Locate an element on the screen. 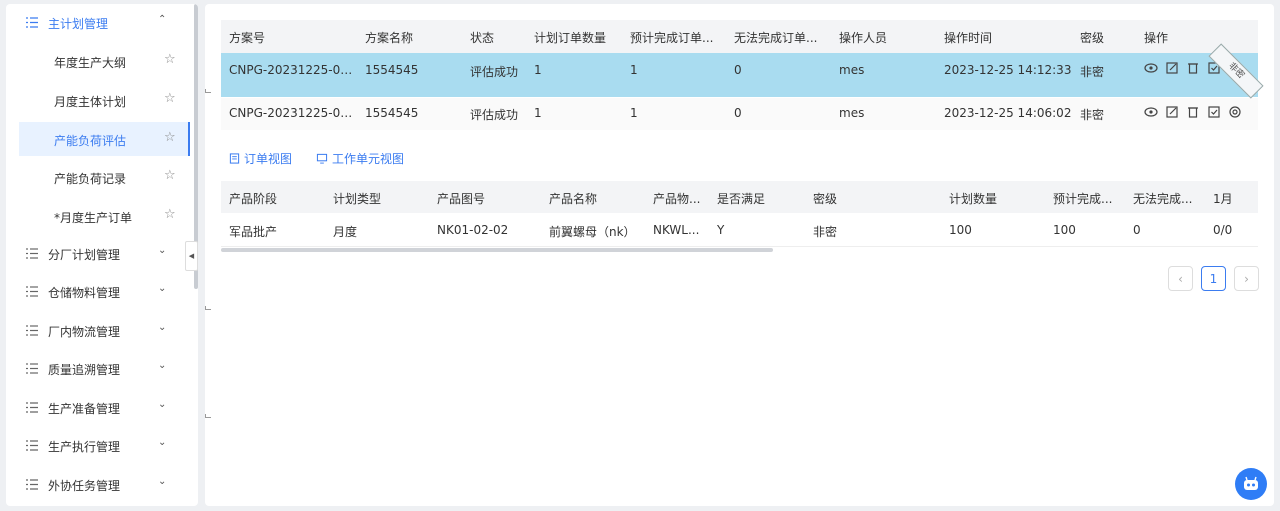 The height and width of the screenshot is (511, 1280). sidebar-item-label: *月度生产订单 is located at coordinates (93, 218).